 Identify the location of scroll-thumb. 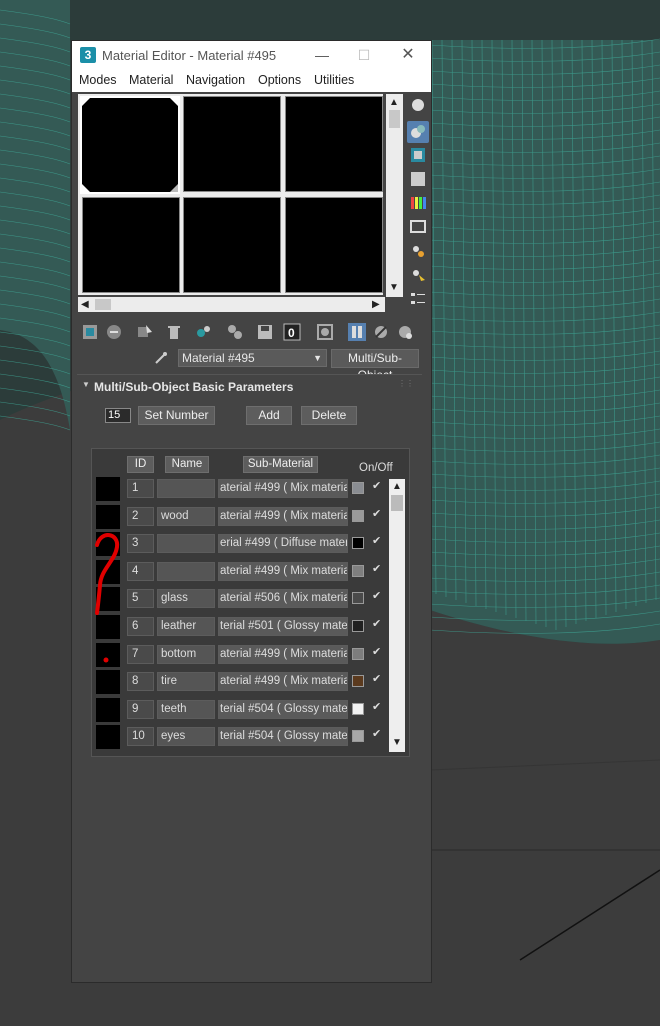
(394, 119).